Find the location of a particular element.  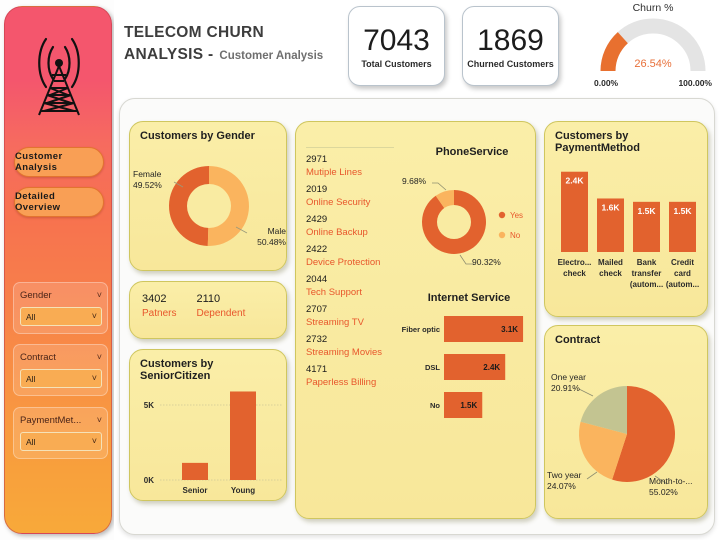

slicer-gender-title: Gender is located at coordinates (36, 295).